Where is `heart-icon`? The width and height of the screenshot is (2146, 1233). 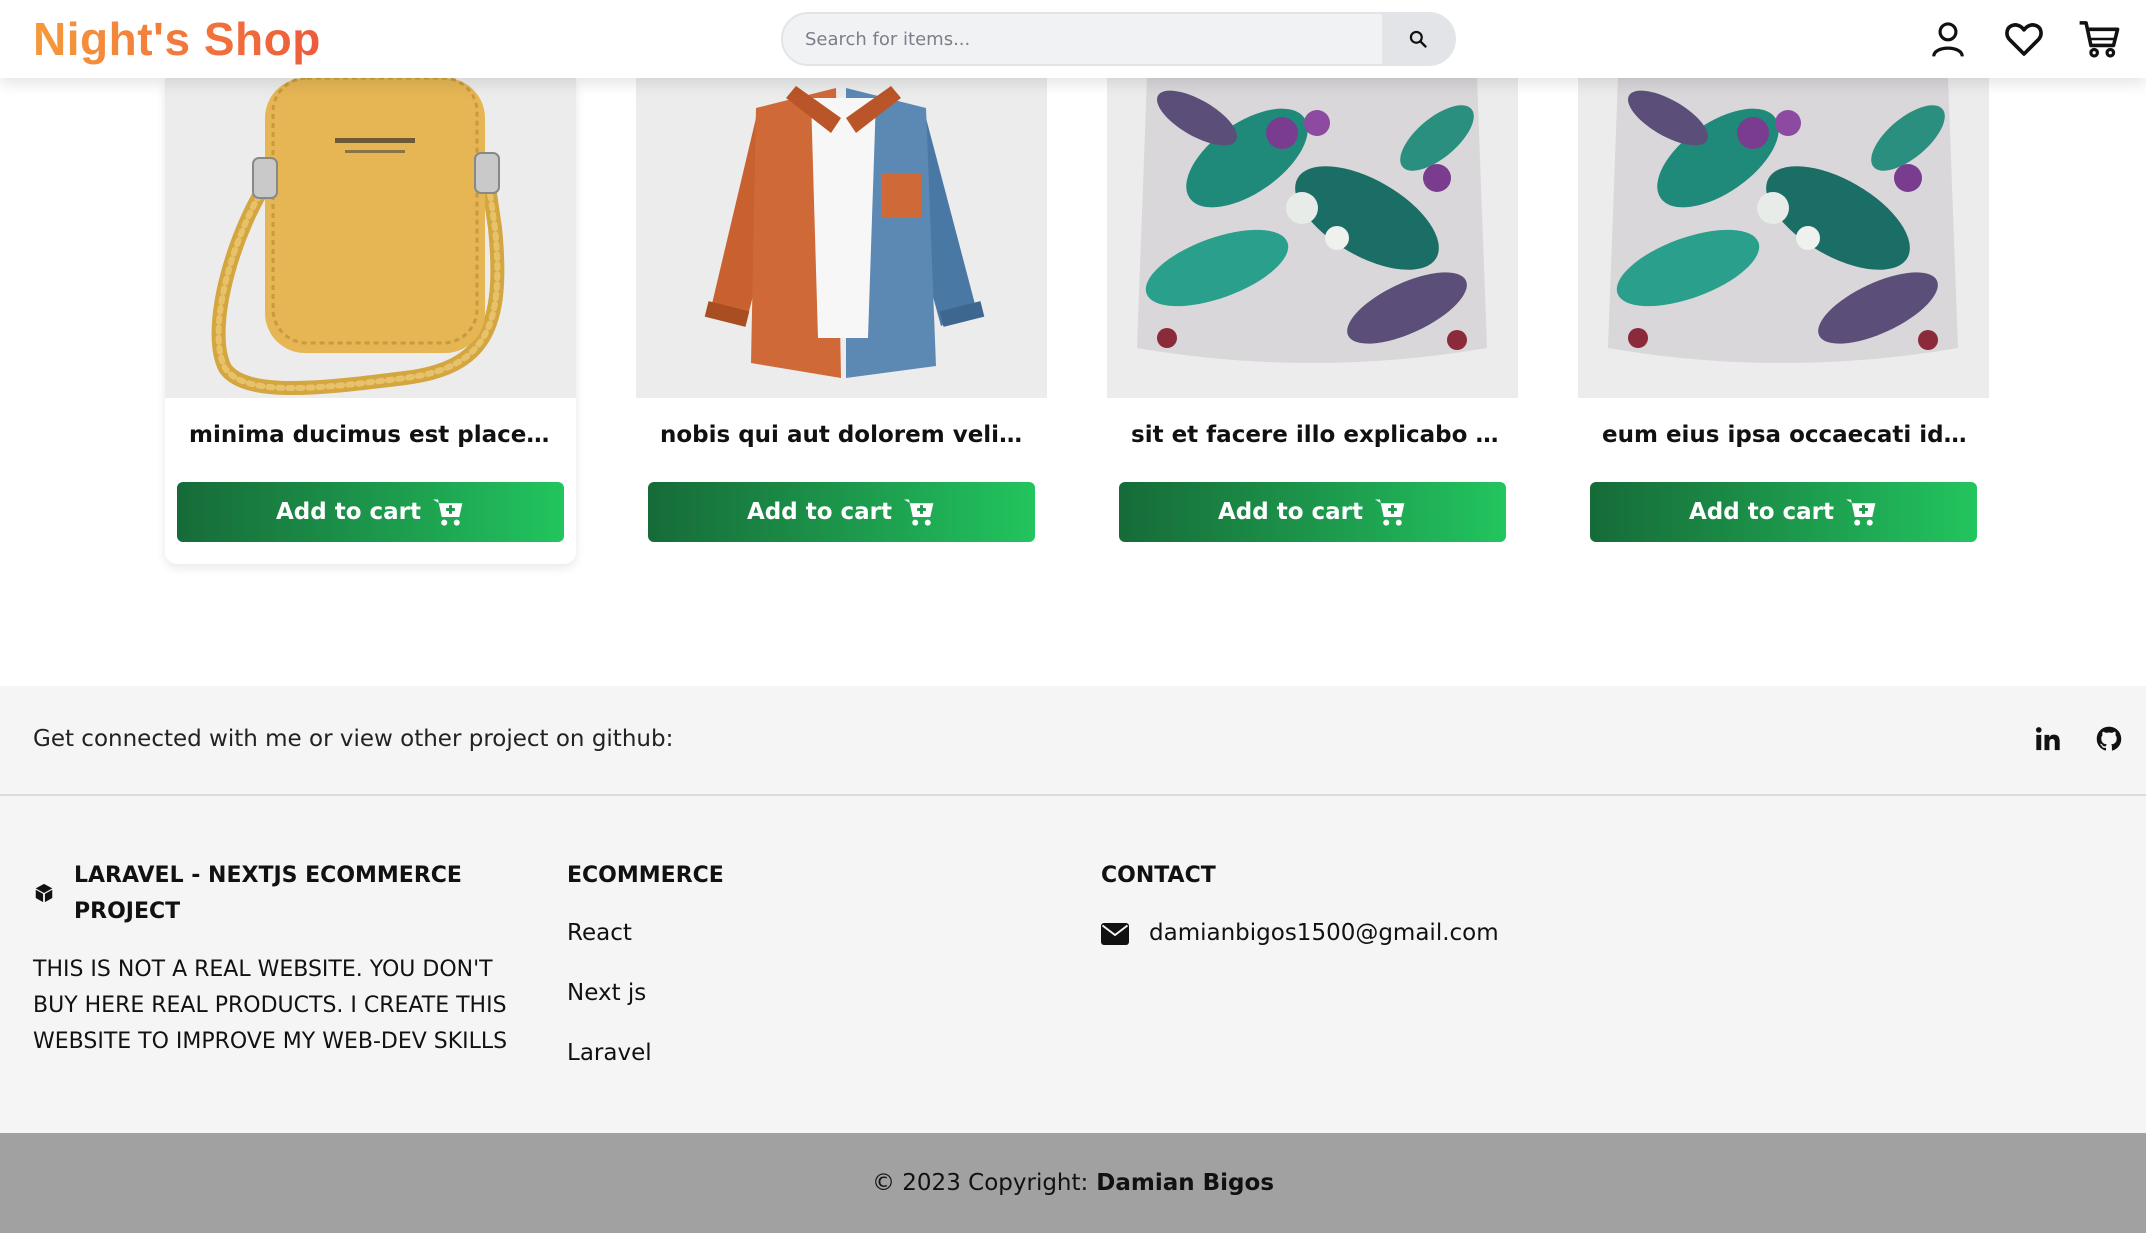
heart-icon is located at coordinates (2024, 39).